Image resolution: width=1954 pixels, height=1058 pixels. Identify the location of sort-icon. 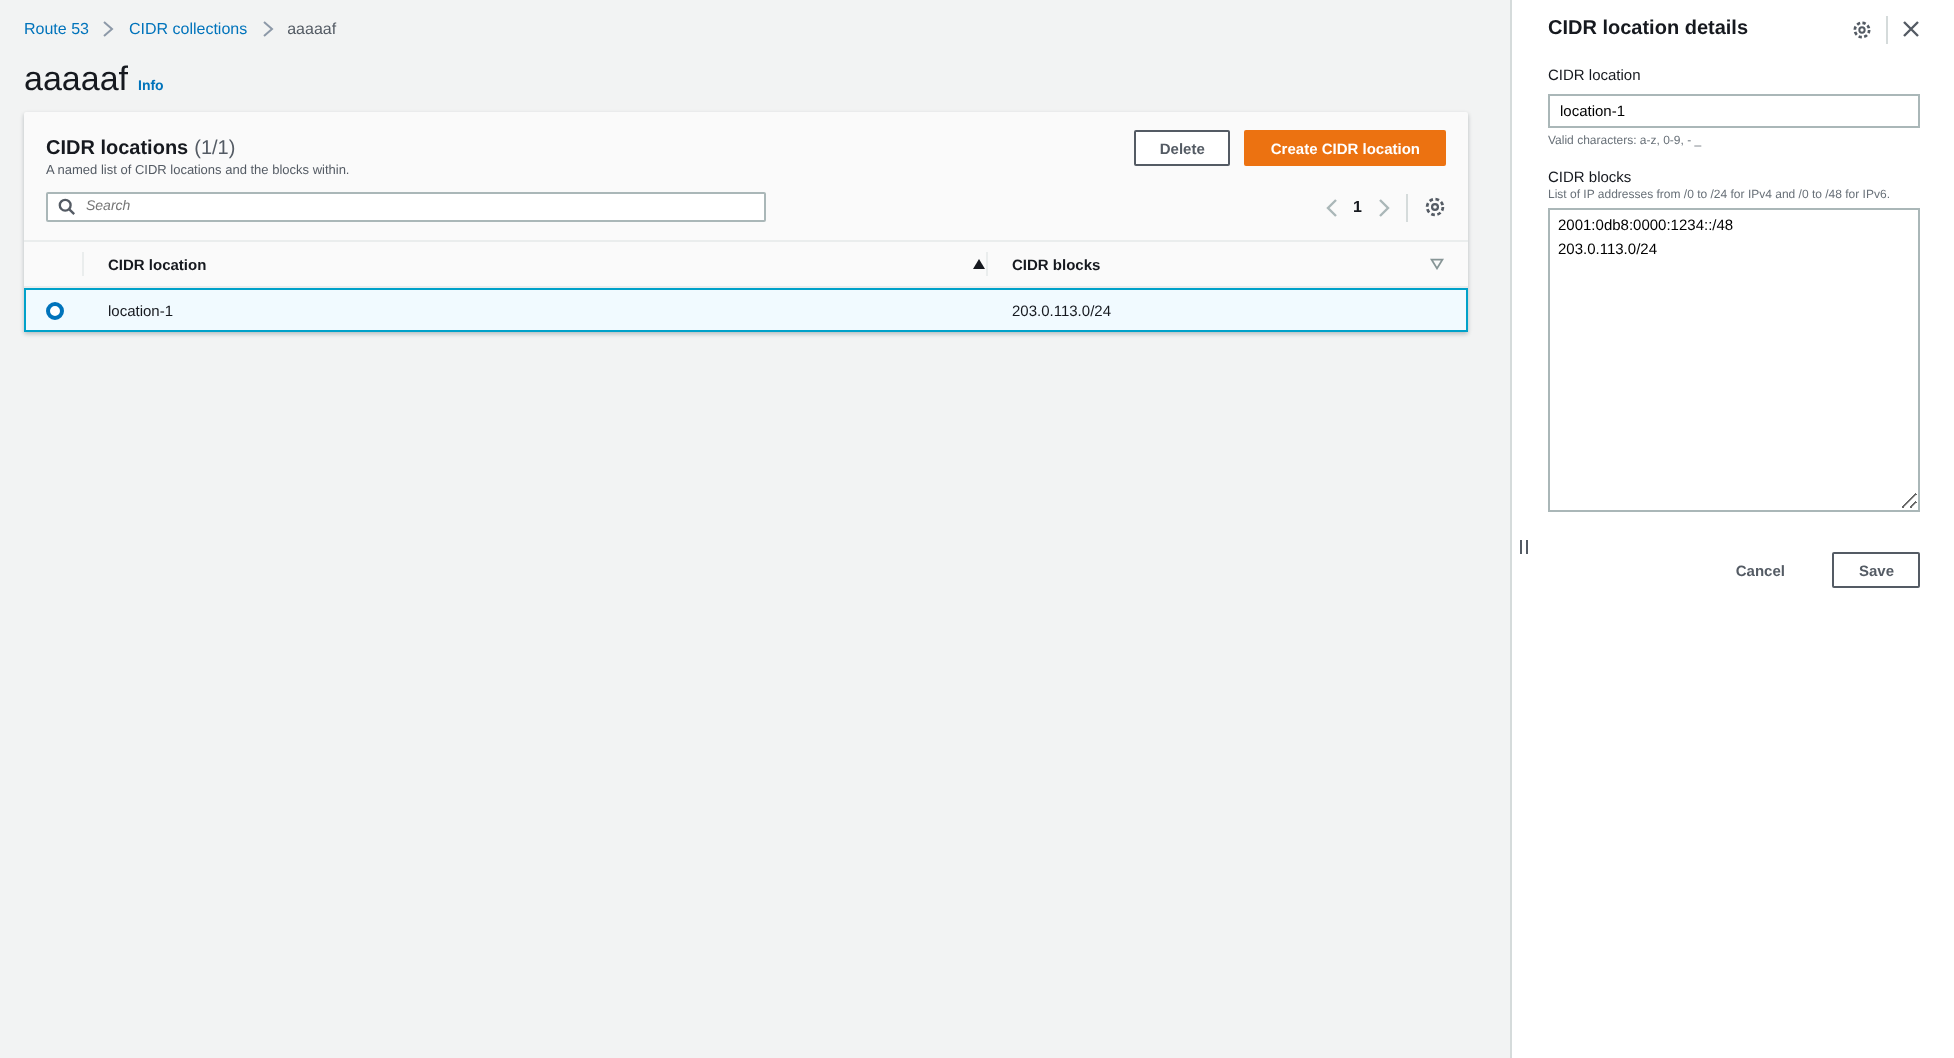
(1437, 264).